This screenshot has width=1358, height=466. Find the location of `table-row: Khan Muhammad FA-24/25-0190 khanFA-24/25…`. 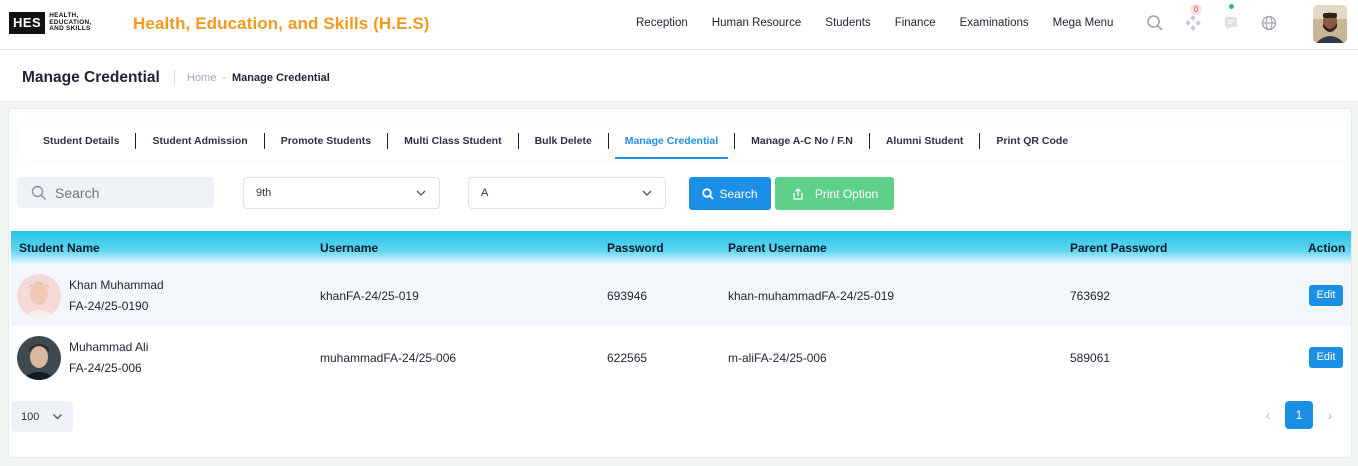

table-row: Khan Muhammad FA-24/25-0190 khanFA-24/25… is located at coordinates (681, 295).